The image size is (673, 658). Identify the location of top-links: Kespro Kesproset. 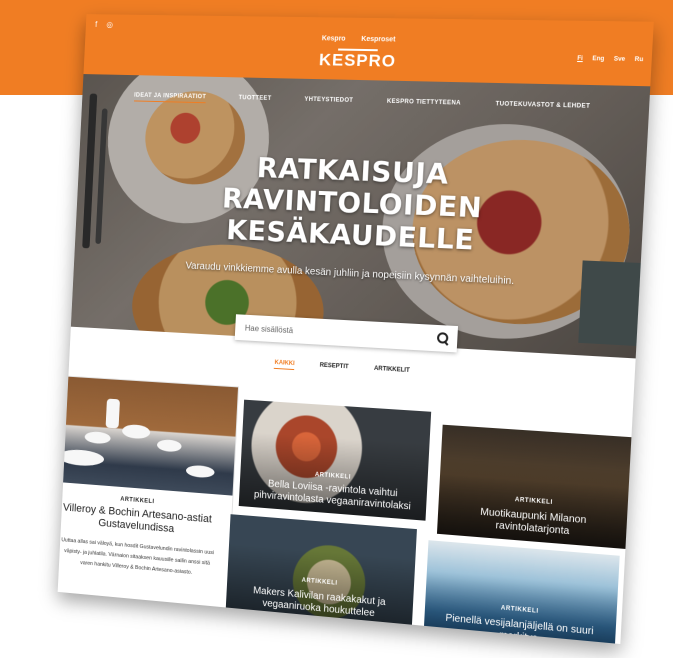
(368, 40).